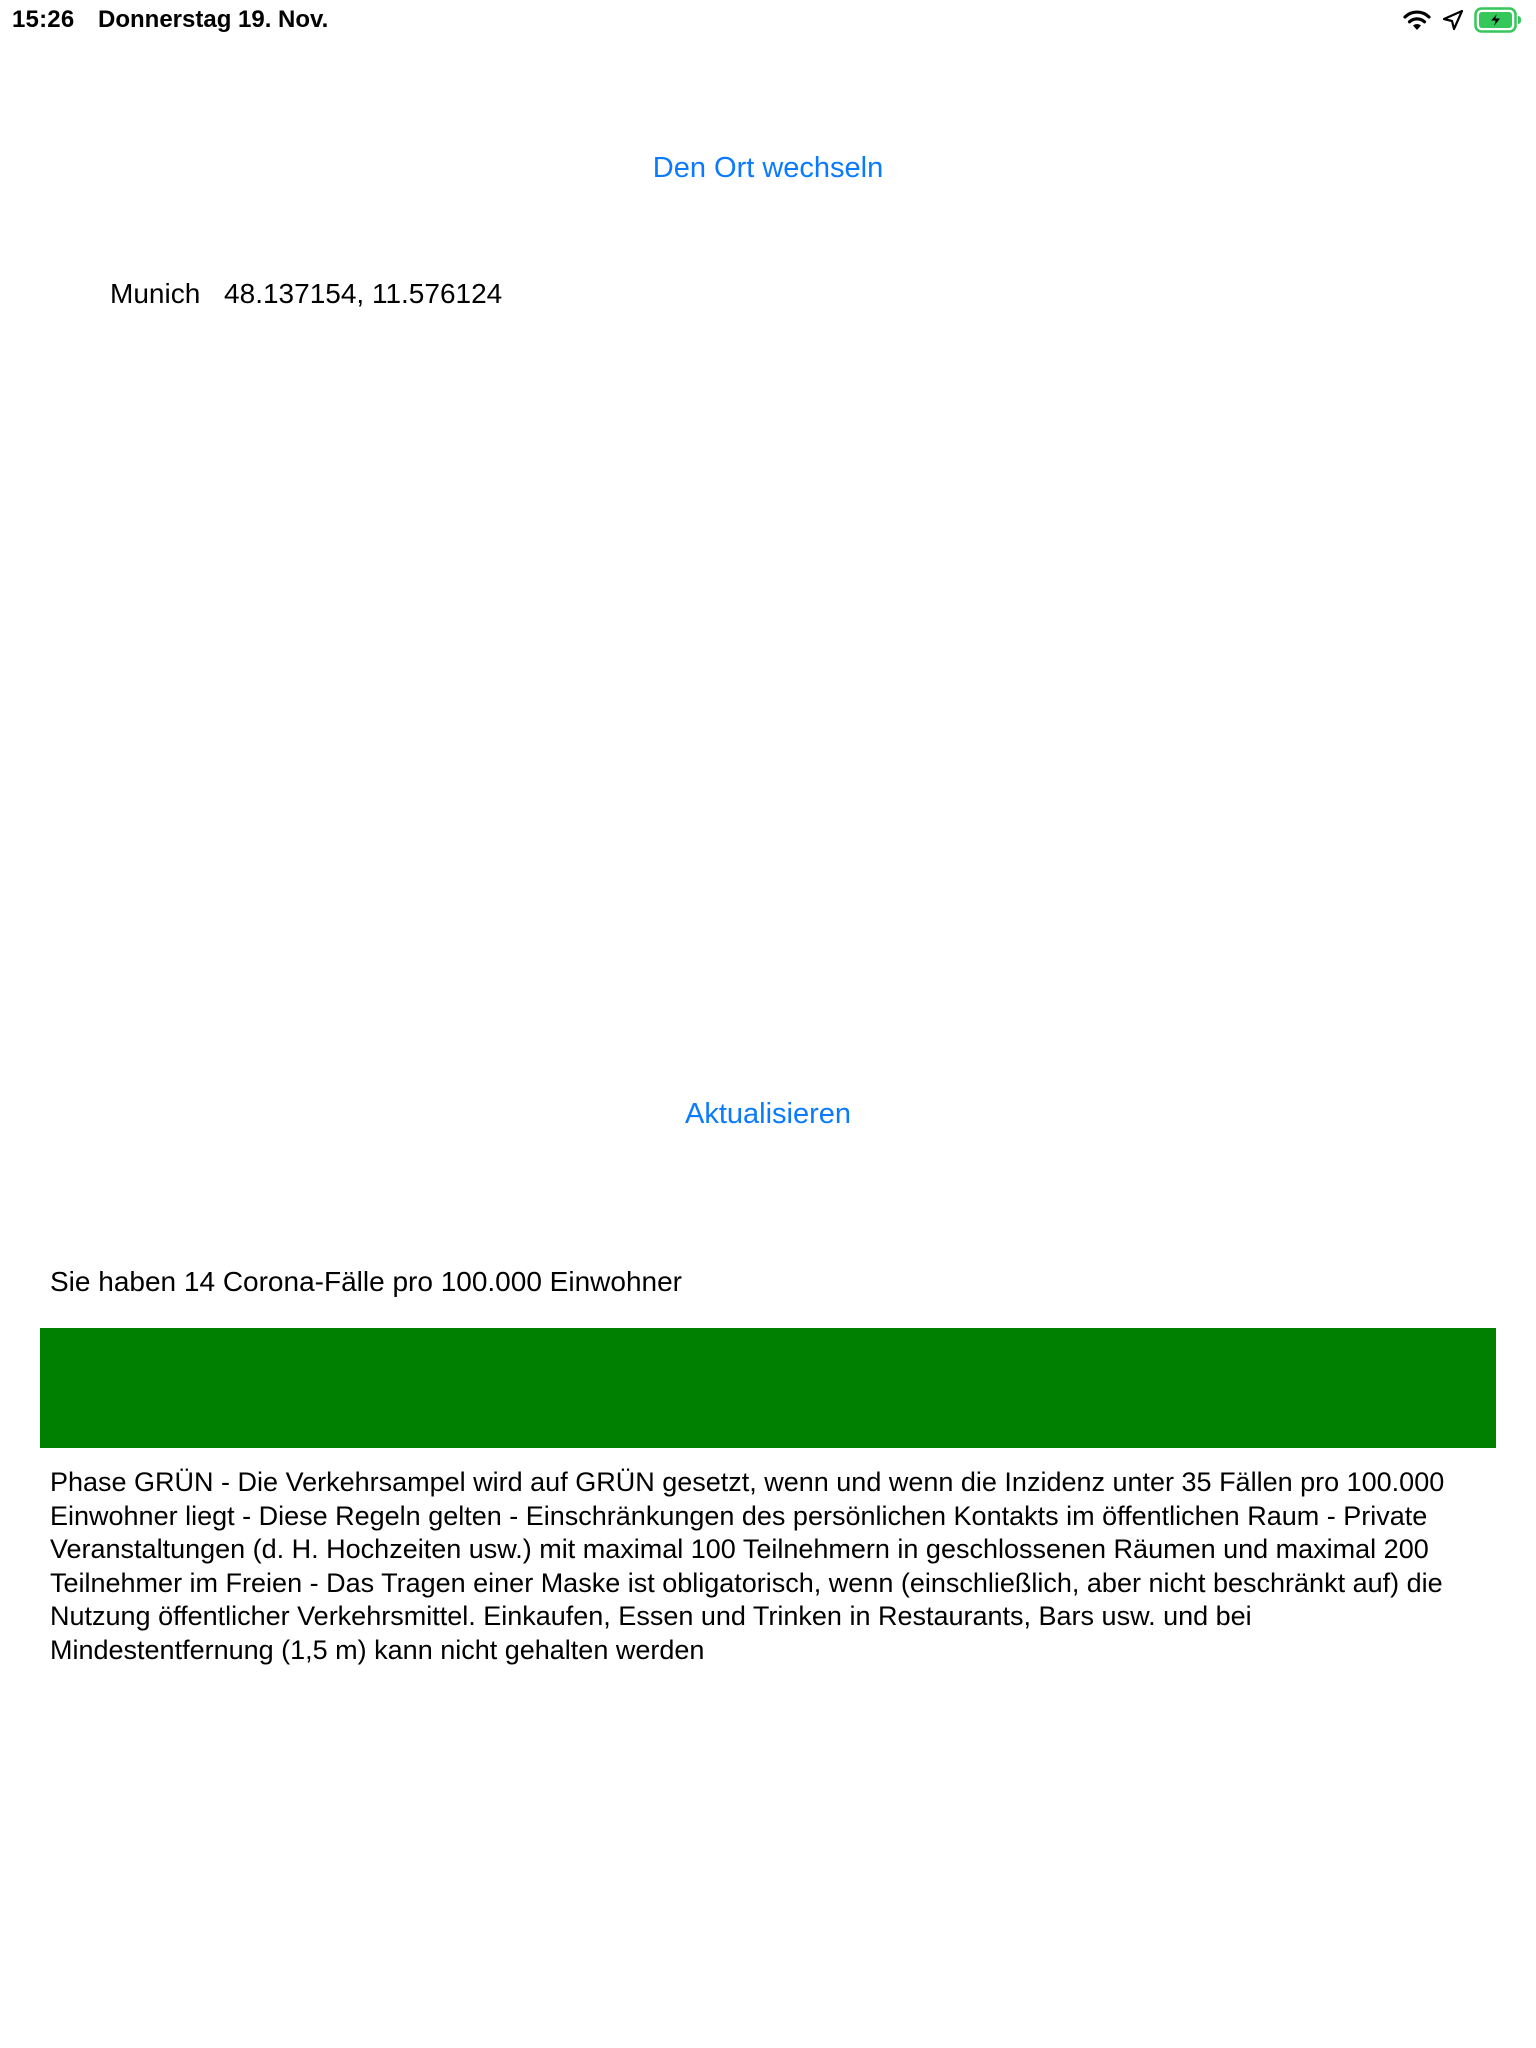 The width and height of the screenshot is (1536, 2048). Describe the element at coordinates (768, 20) in the screenshot. I see `status-bar: 15:26 Donnerstag 19. Nov.` at that location.